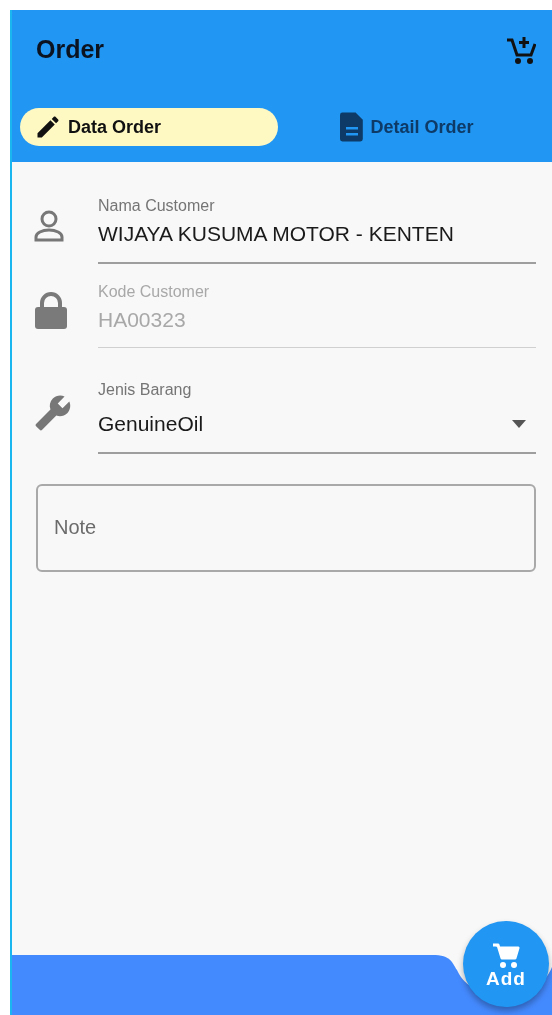 The image size is (552, 1015). Describe the element at coordinates (317, 413) in the screenshot. I see `dropdown-field: Jenis Barang GenuineOil` at that location.